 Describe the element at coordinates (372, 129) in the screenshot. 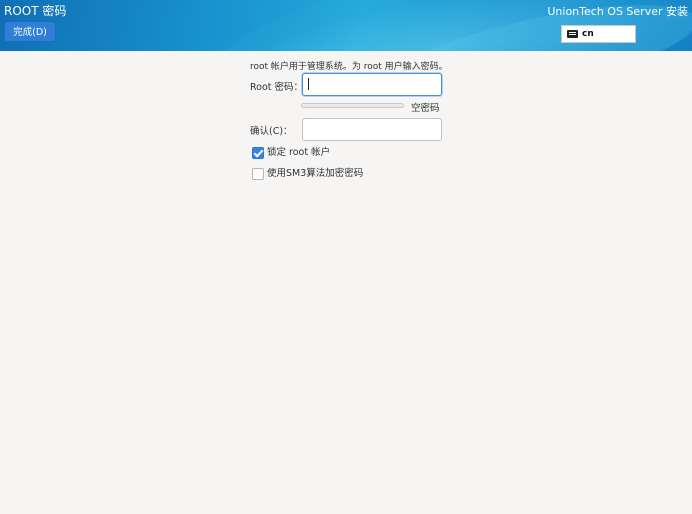

I see `confirm-password-input` at that location.